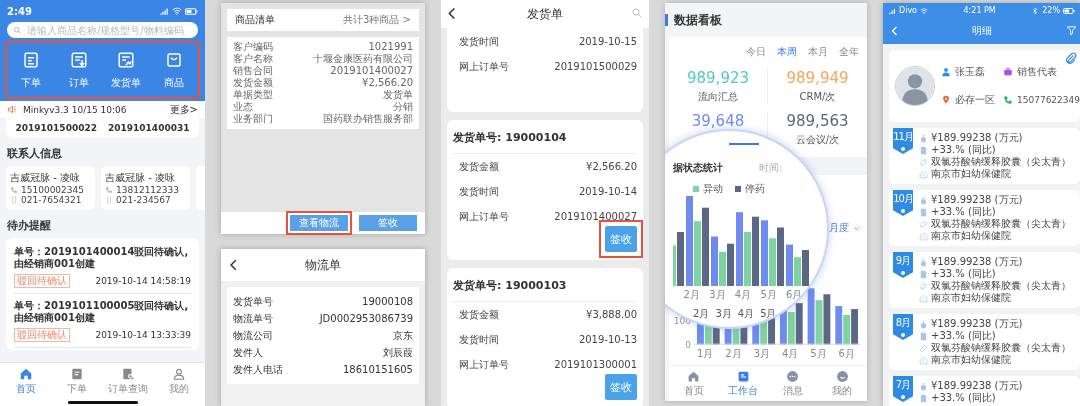 The width and height of the screenshot is (1080, 406). I want to click on field-value: ¥3,888.00, so click(611, 315).